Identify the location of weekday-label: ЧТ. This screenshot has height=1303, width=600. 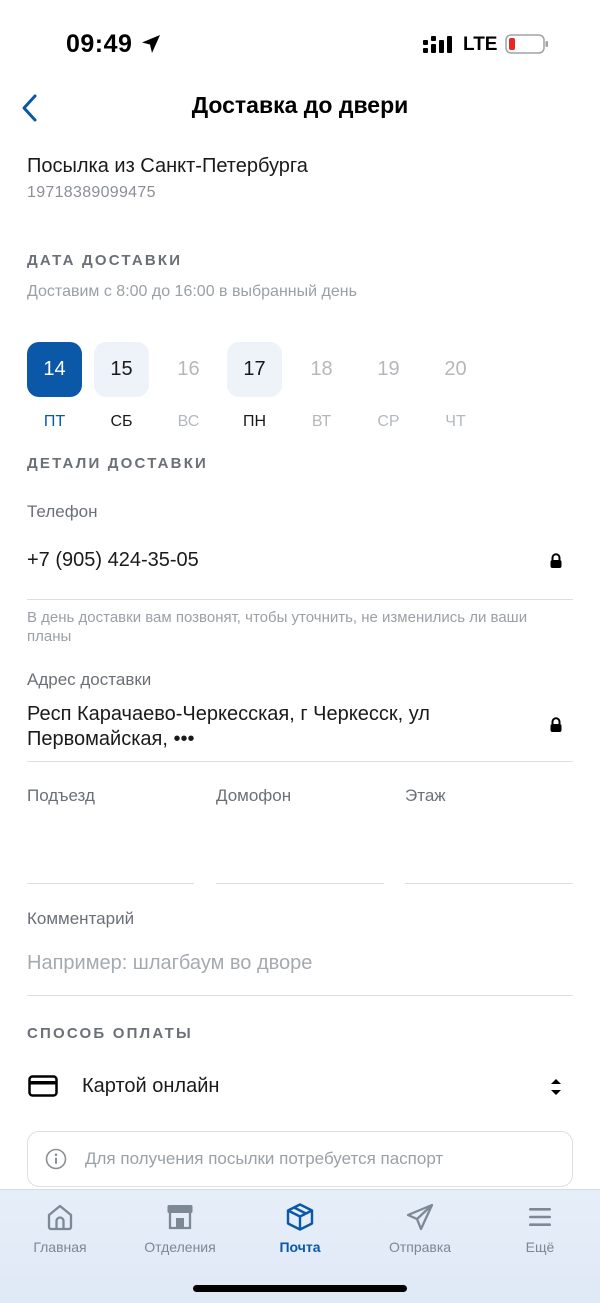
(455, 421).